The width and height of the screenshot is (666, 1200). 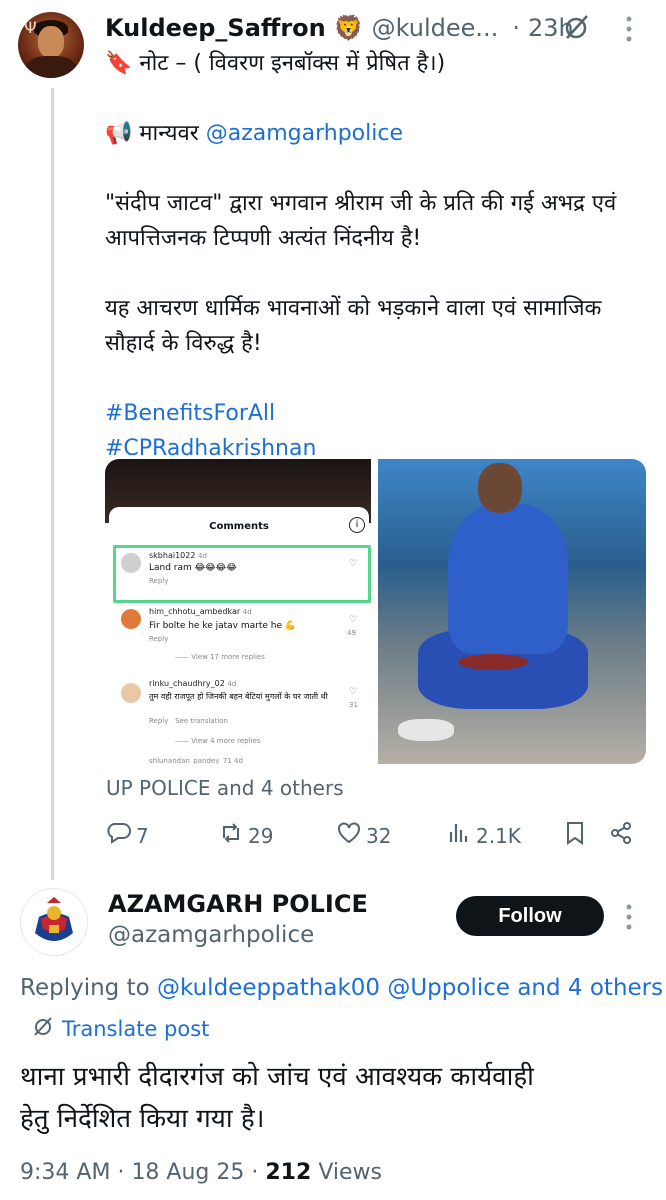 What do you see at coordinates (51, 45) in the screenshot?
I see `author-avatar: Ψ` at bounding box center [51, 45].